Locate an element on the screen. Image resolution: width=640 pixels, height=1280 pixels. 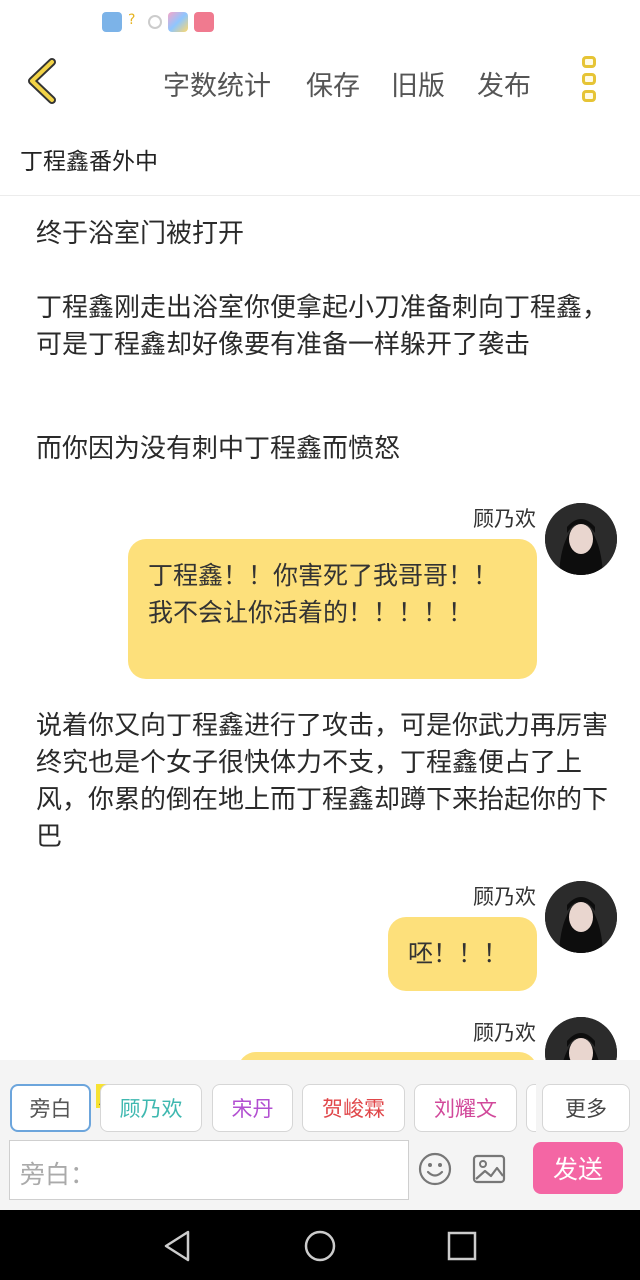
nav-back-icon is located at coordinates (178, 1246).